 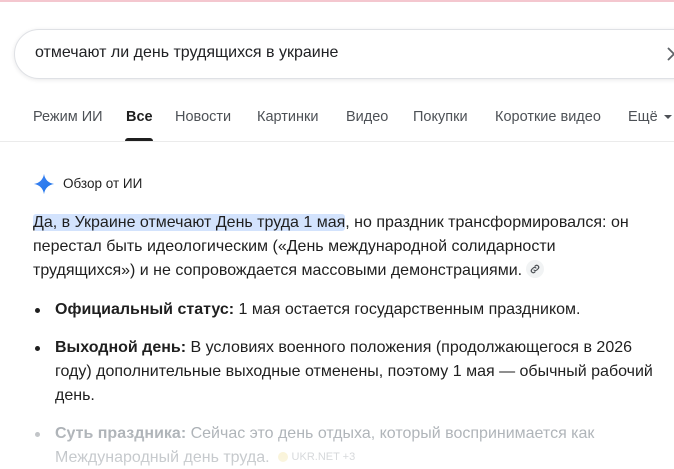 I want to click on highlighted-answer: Да, в Украине отмечают День труда 1 мая, so click(x=189, y=222).